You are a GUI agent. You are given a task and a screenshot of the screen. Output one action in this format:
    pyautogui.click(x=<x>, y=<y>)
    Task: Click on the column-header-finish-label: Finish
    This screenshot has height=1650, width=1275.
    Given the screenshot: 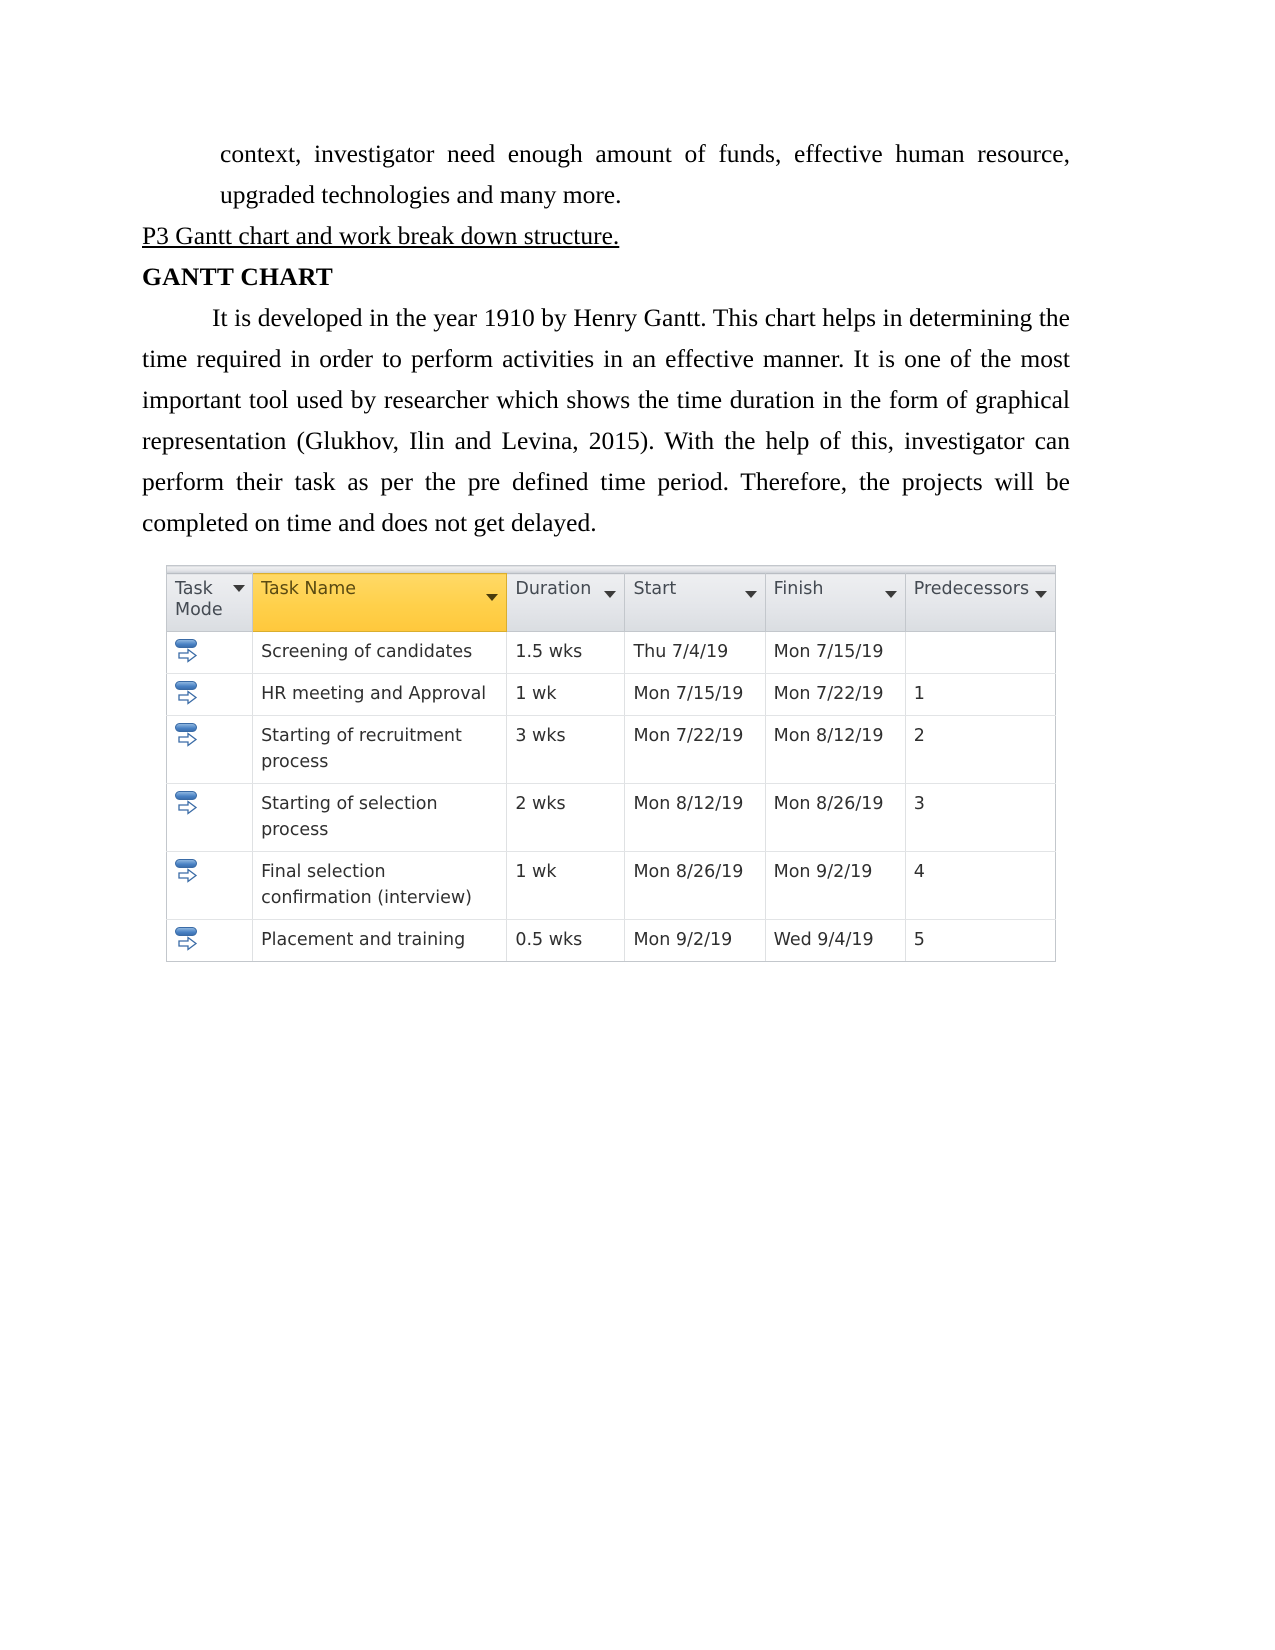 What is the action you would take?
    pyautogui.click(x=798, y=589)
    